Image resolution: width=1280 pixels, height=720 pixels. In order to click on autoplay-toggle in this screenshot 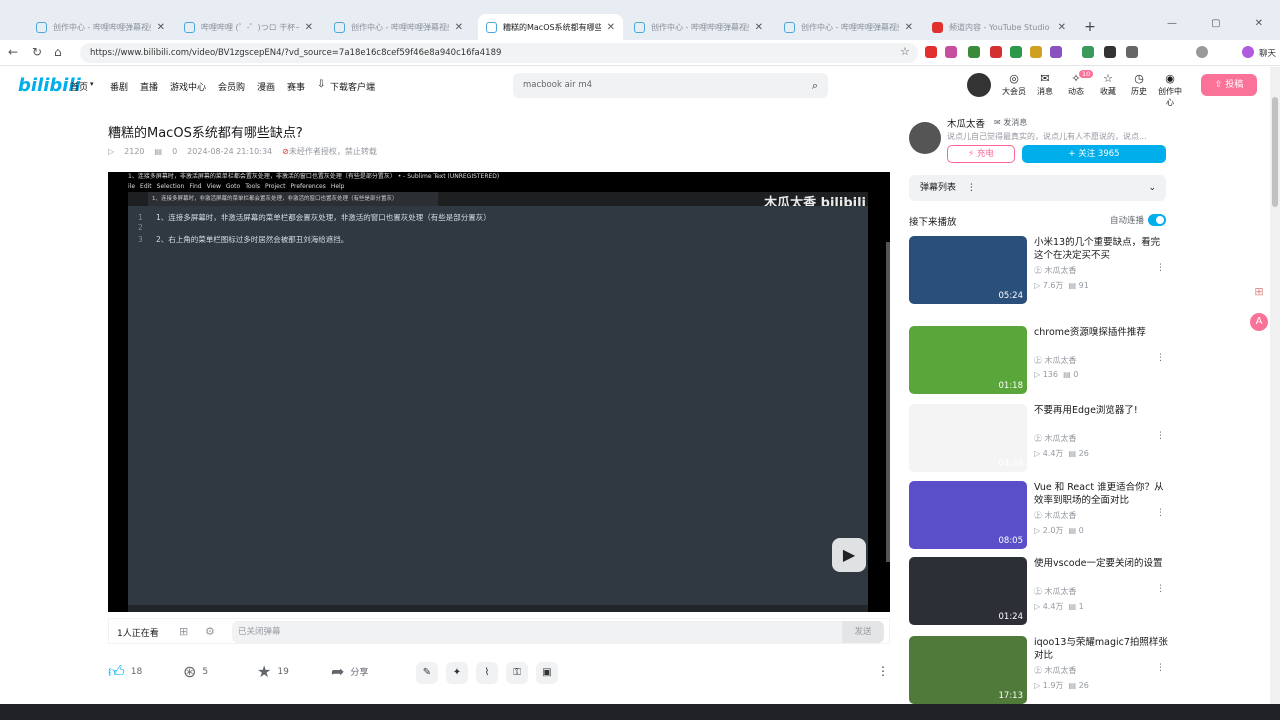, I will do `click(1157, 220)`.